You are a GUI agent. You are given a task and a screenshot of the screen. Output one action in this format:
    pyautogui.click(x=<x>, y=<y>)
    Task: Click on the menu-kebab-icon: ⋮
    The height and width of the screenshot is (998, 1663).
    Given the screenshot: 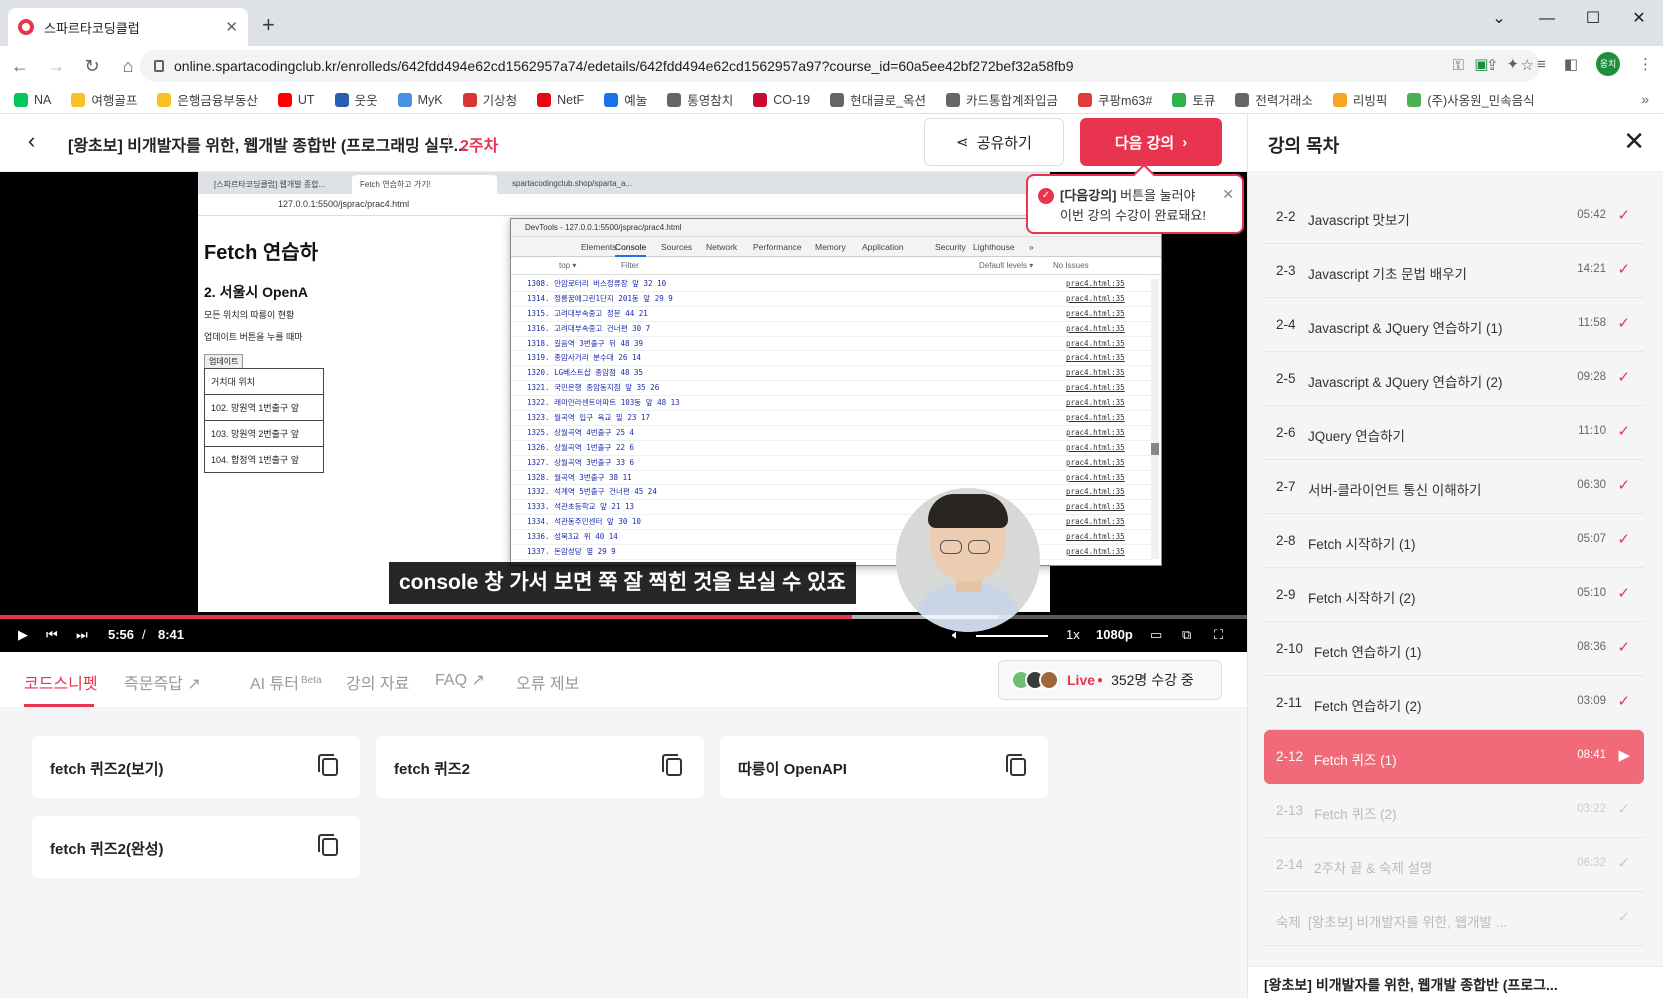 What is the action you would take?
    pyautogui.click(x=1645, y=64)
    